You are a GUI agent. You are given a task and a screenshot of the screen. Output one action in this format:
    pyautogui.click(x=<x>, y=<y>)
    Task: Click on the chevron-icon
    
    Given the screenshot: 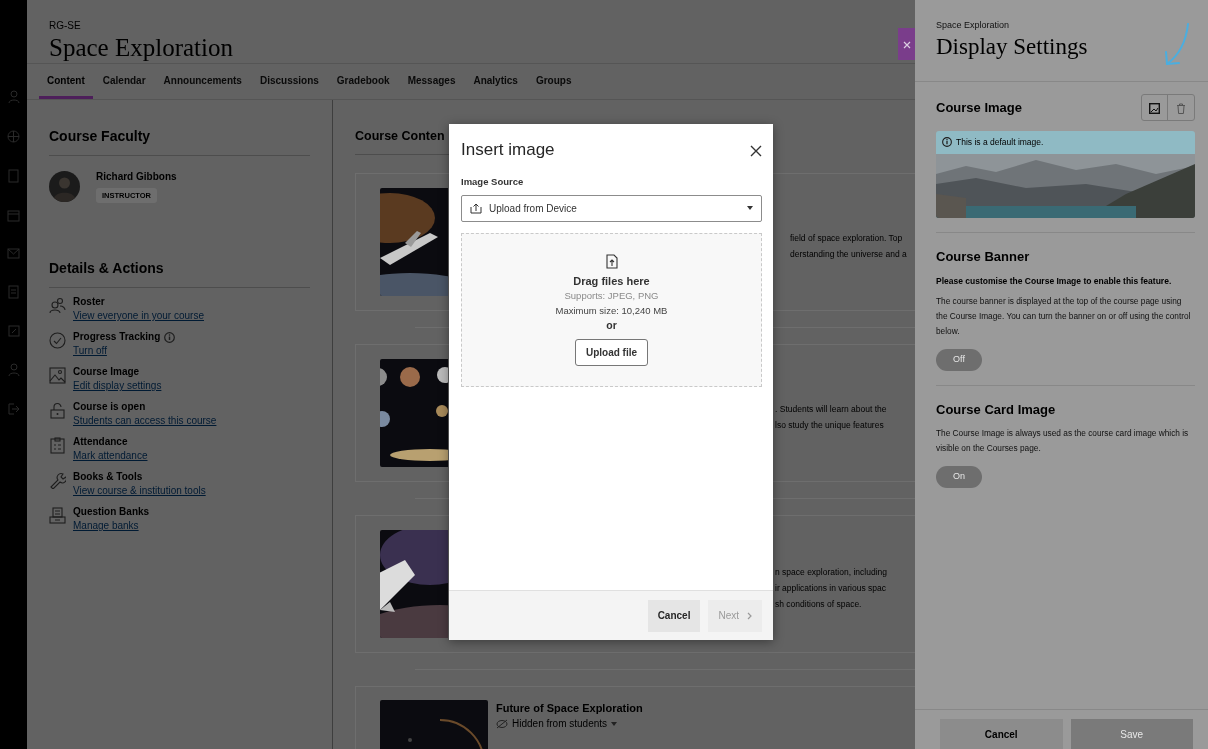 What is the action you would take?
    pyautogui.click(x=749, y=615)
    